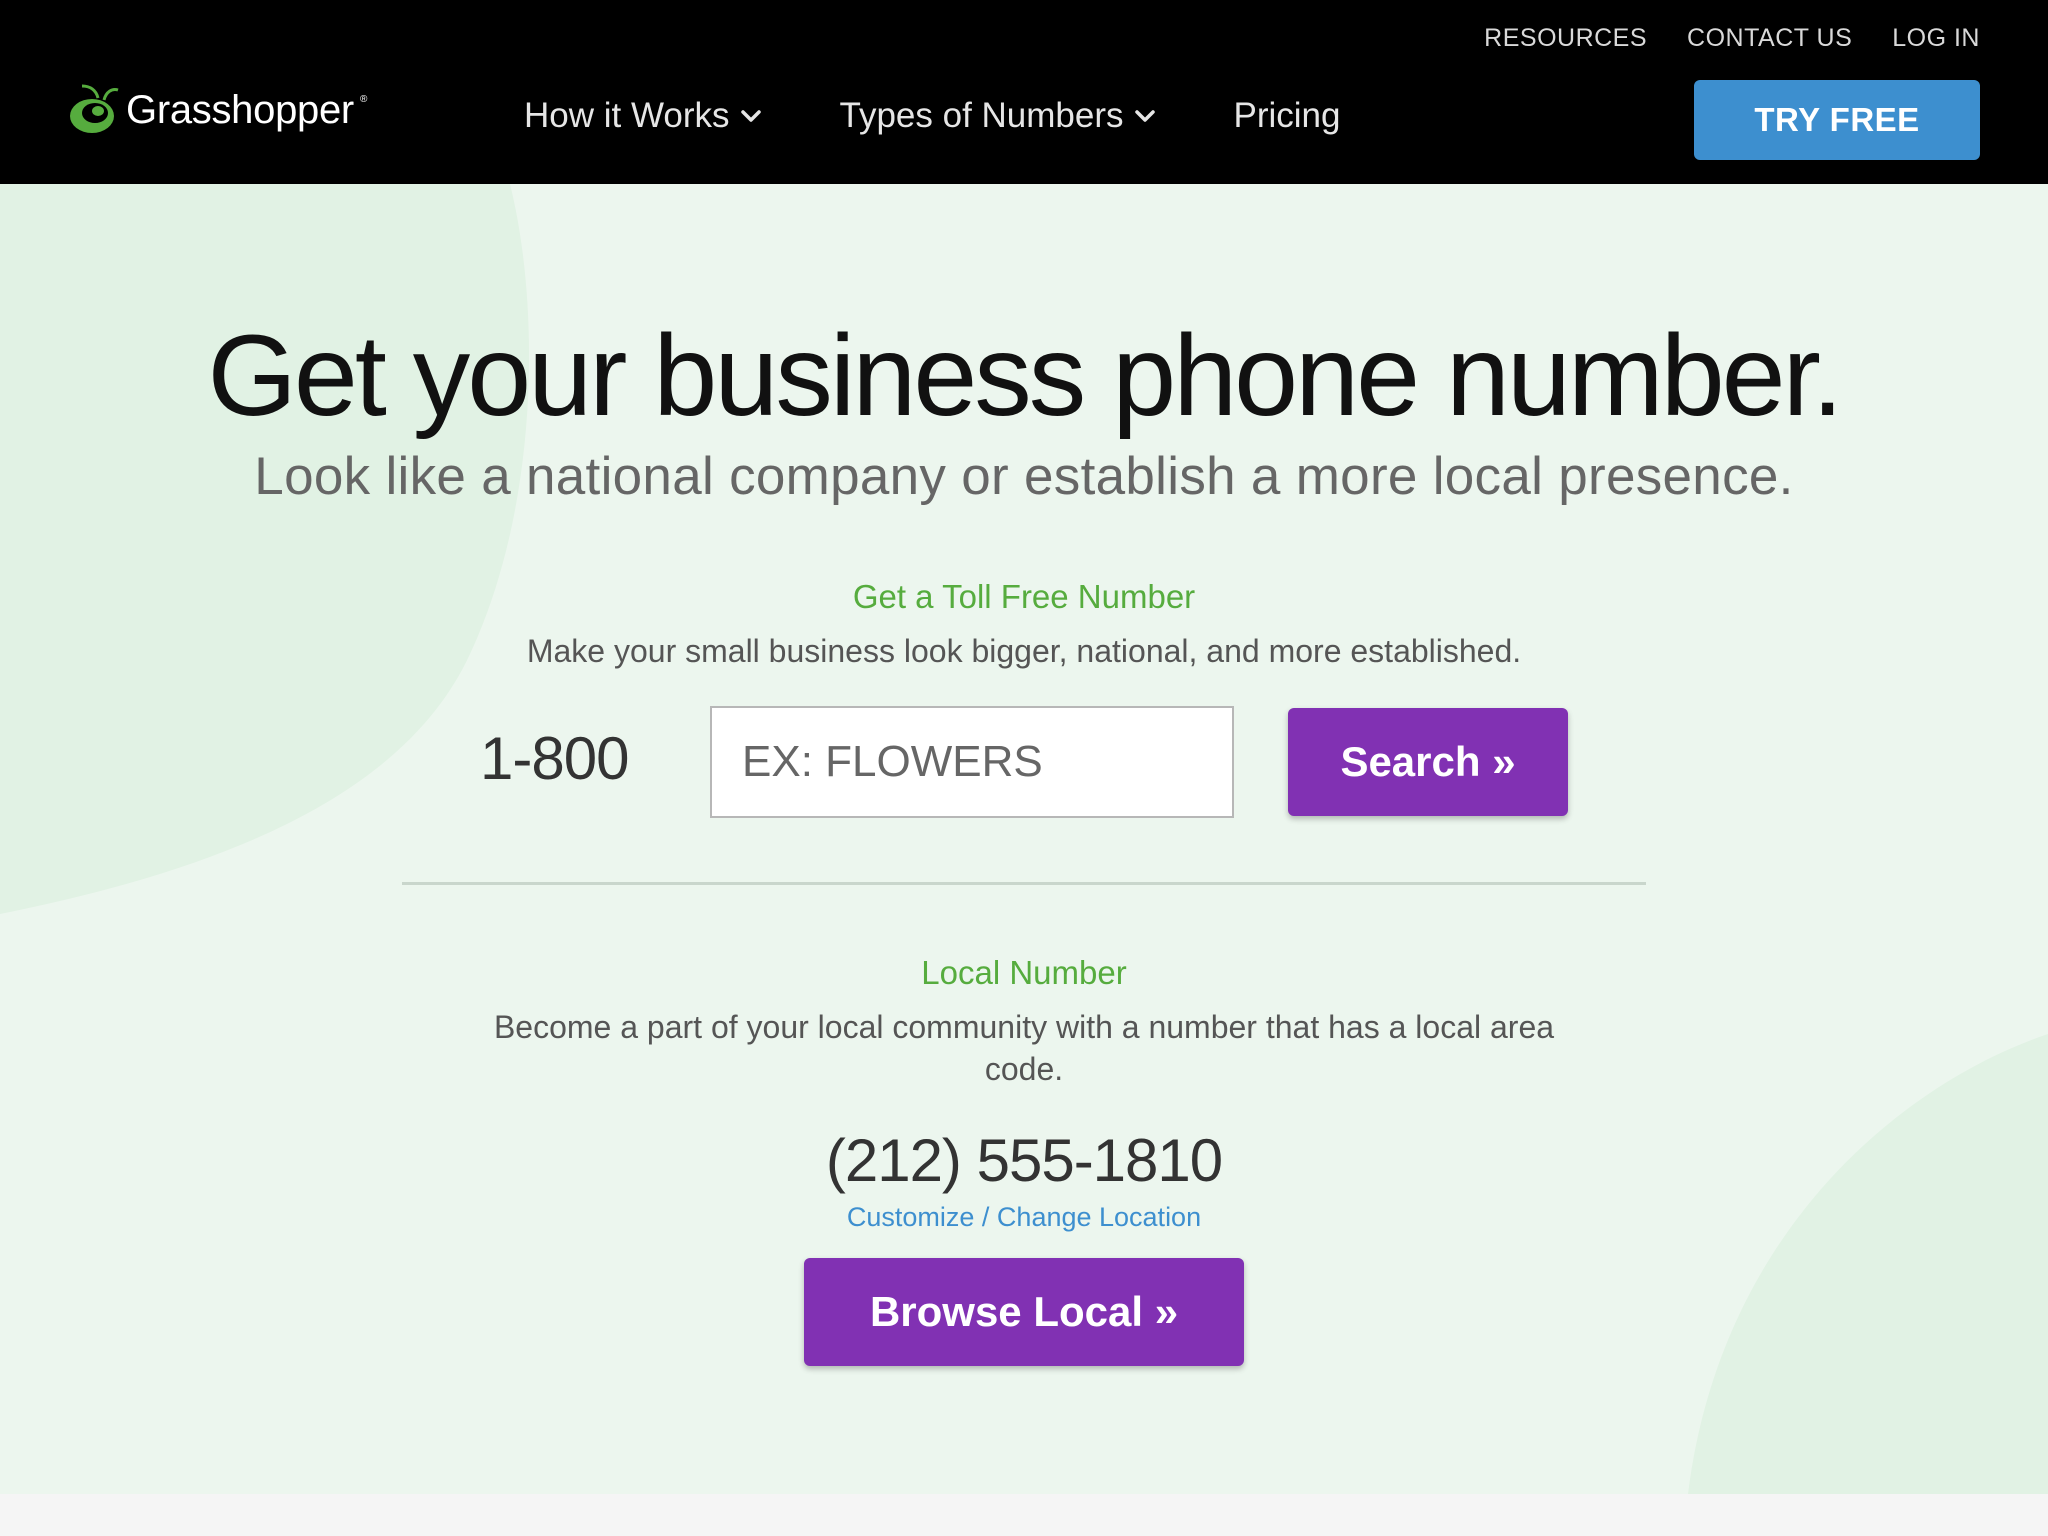 The image size is (2048, 1536). Describe the element at coordinates (627, 115) in the screenshot. I see `nav-how-it-works-label: How it Works` at that location.